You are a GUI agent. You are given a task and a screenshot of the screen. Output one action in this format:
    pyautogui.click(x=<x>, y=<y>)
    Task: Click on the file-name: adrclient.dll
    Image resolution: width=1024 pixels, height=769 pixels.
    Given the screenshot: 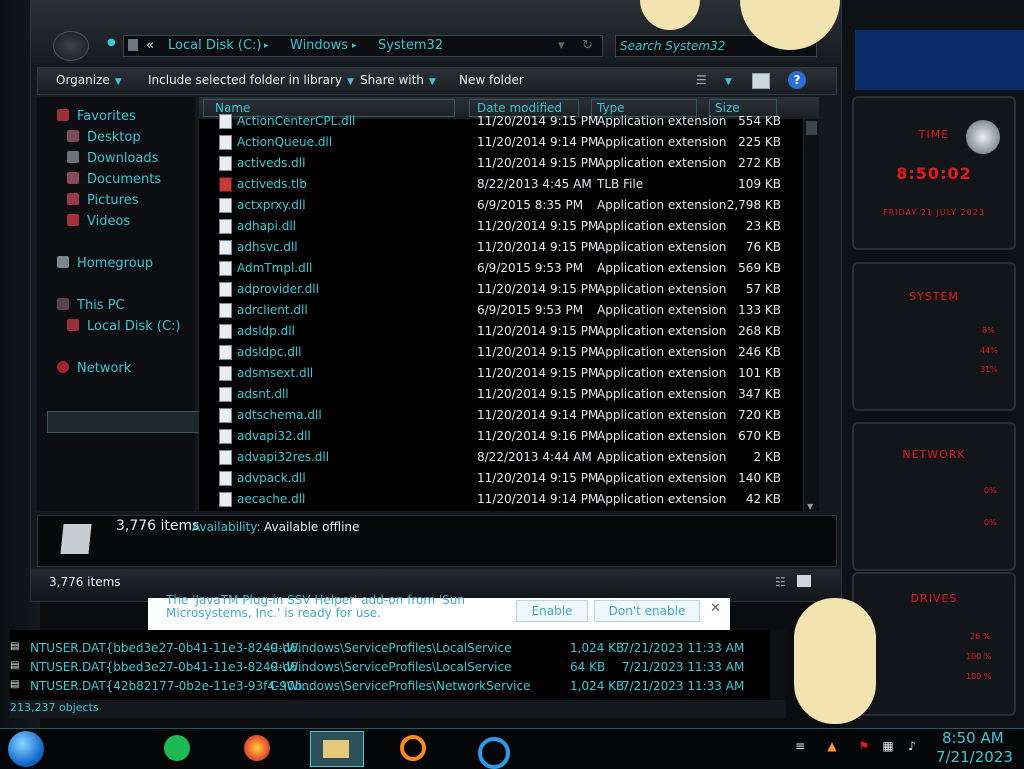 What is the action you would take?
    pyautogui.click(x=272, y=310)
    